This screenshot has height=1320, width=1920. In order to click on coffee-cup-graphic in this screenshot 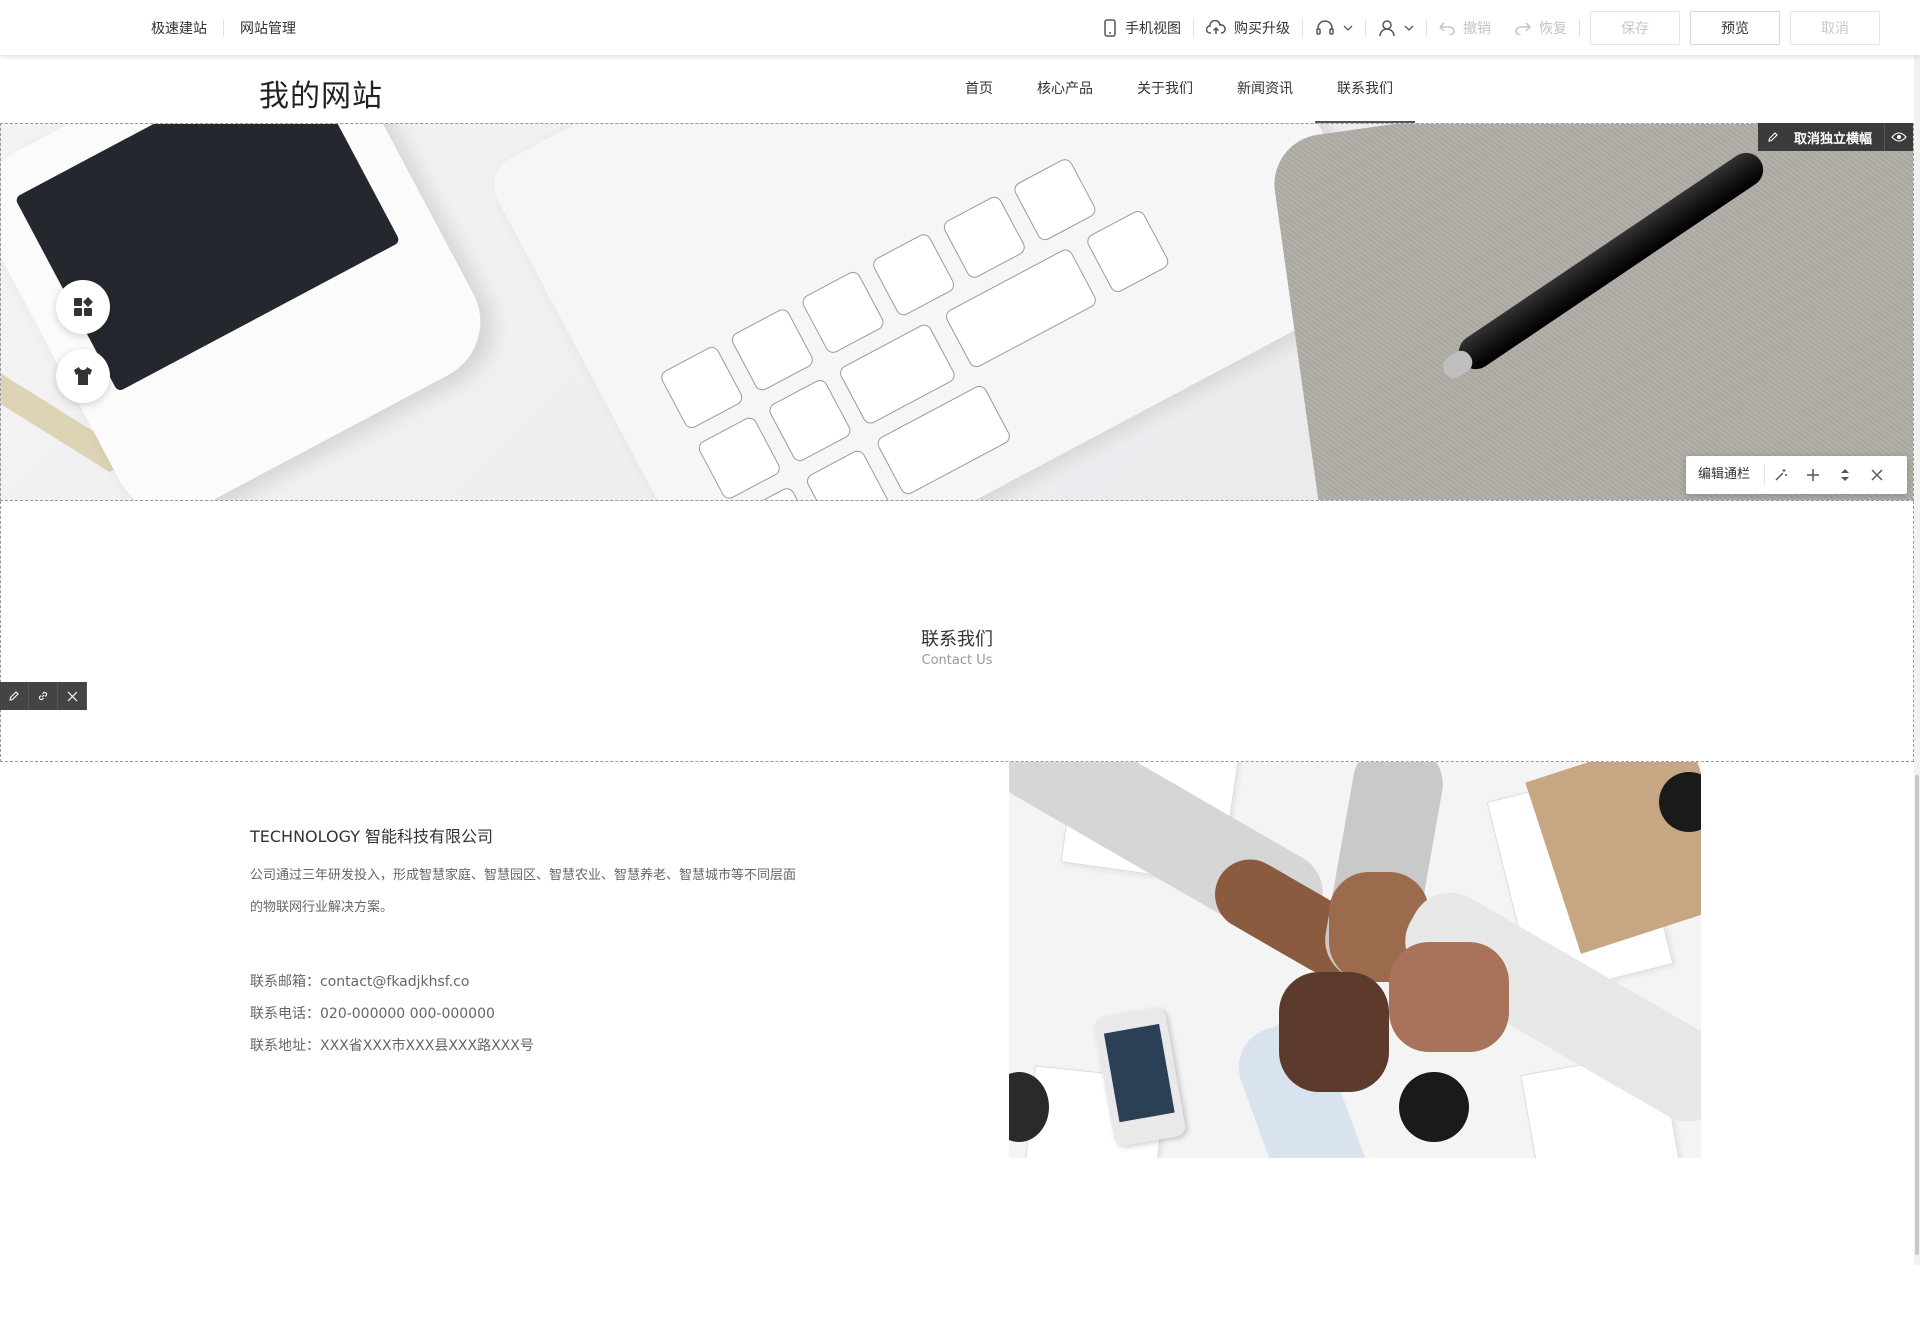, I will do `click(1434, 1107)`.